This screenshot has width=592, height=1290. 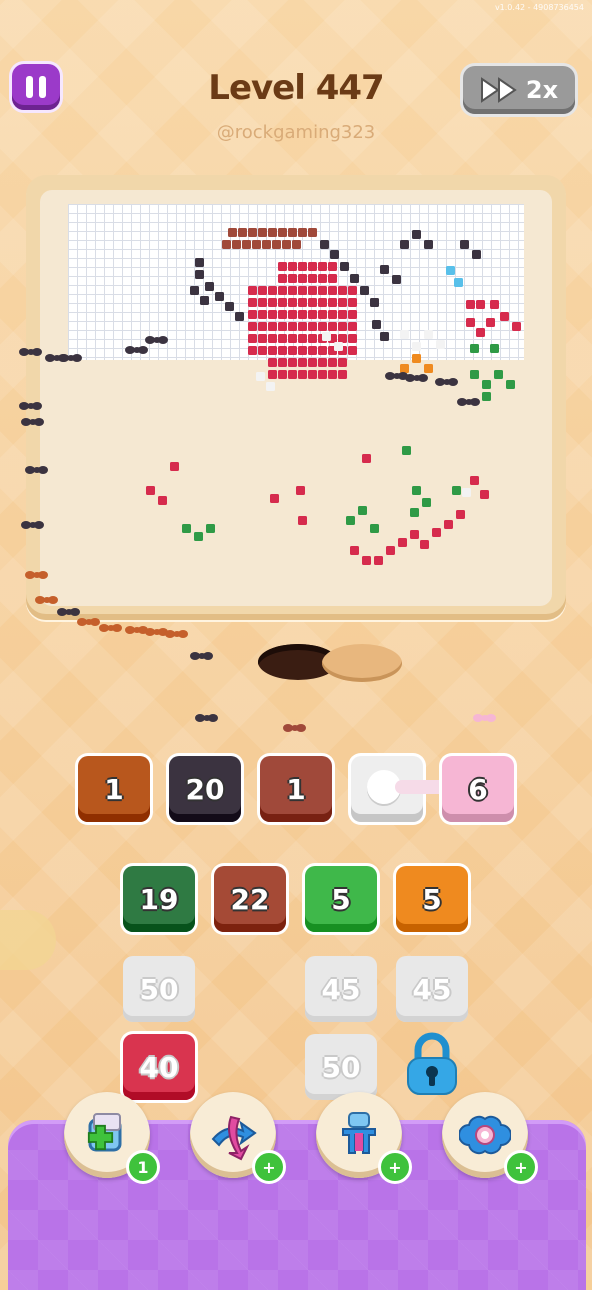 I want to click on grid-tile-brick: 22, so click(x=250, y=899).